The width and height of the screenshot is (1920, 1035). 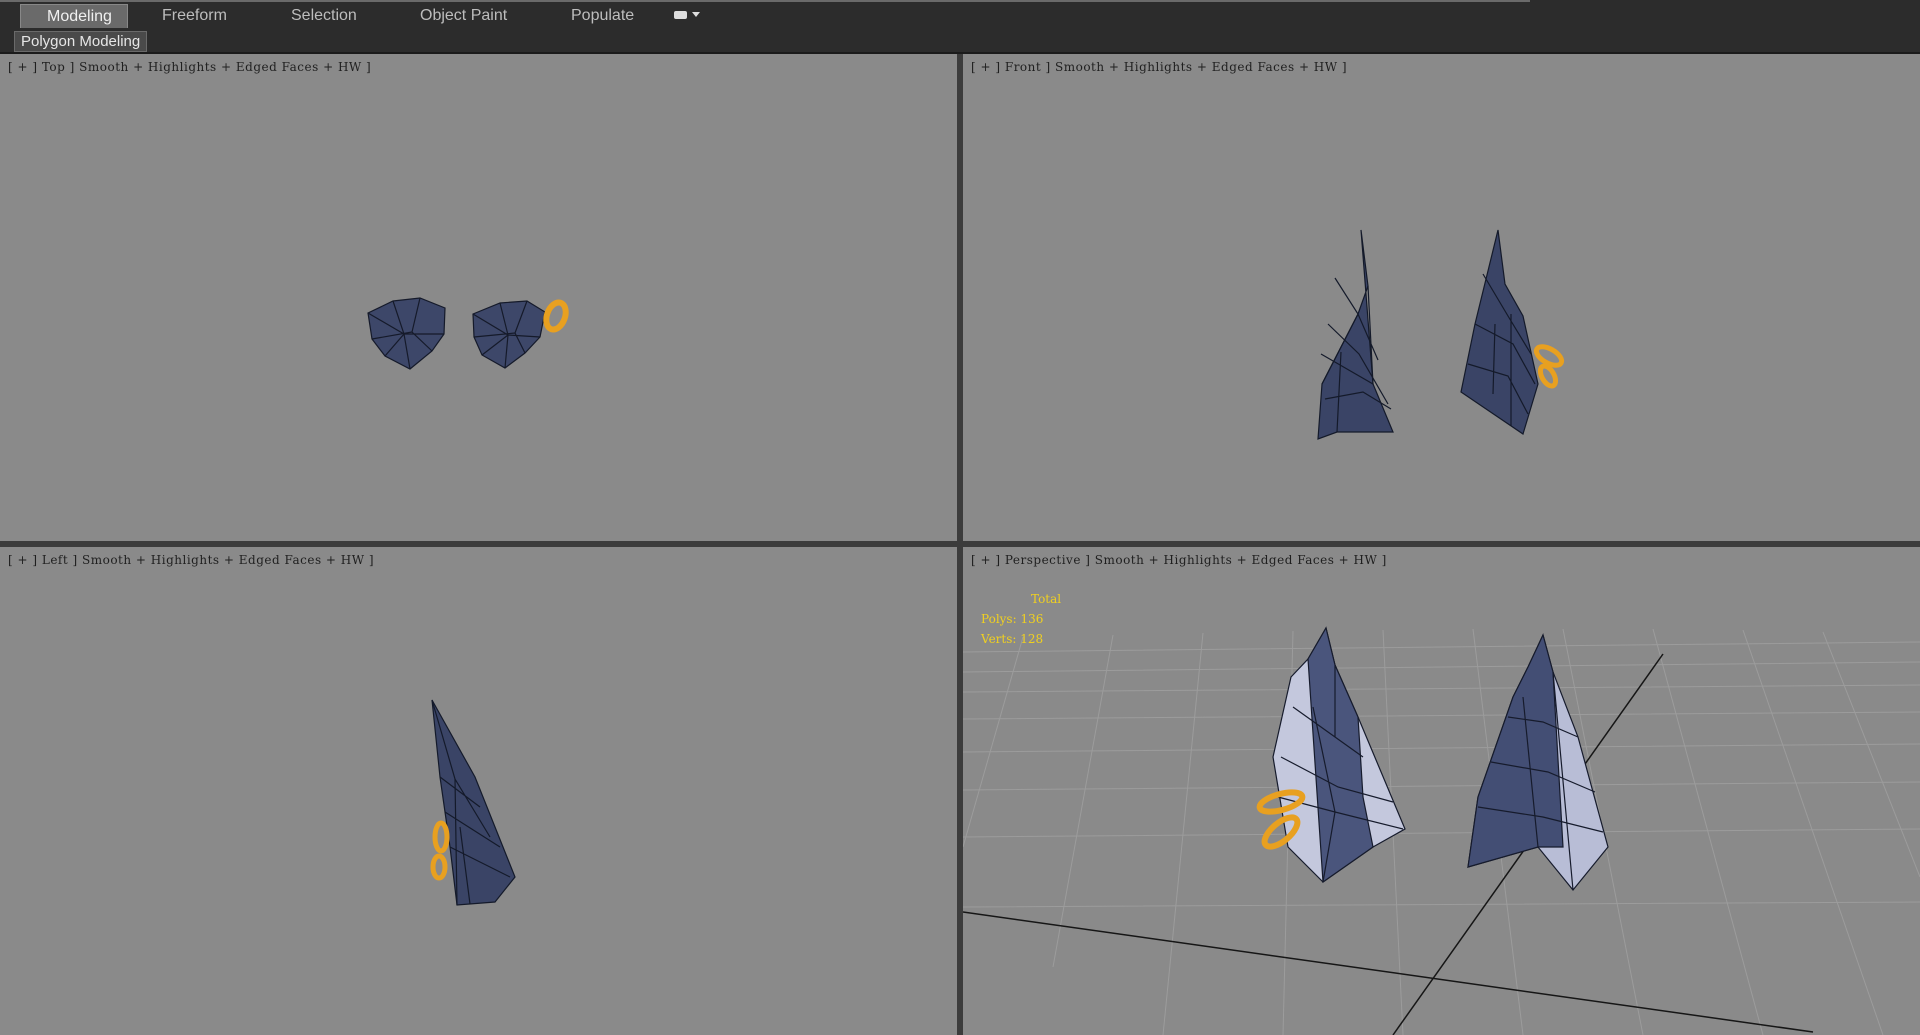 I want to click on chevron-down-icon, so click(x=696, y=14).